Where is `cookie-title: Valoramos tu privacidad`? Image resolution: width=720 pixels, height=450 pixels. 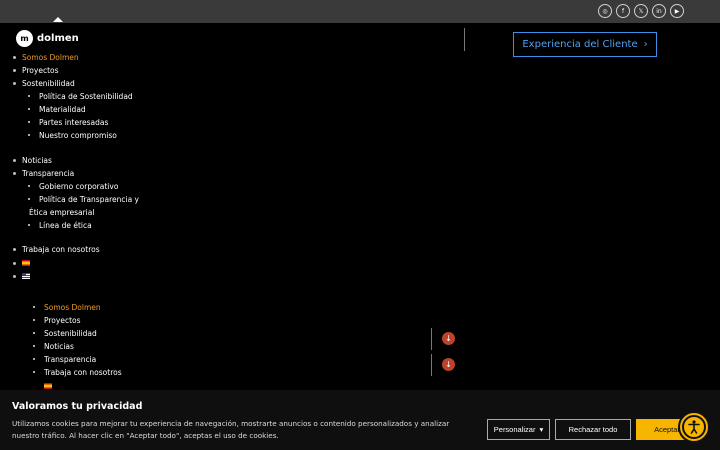 cookie-title: Valoramos tu privacidad is located at coordinates (77, 406).